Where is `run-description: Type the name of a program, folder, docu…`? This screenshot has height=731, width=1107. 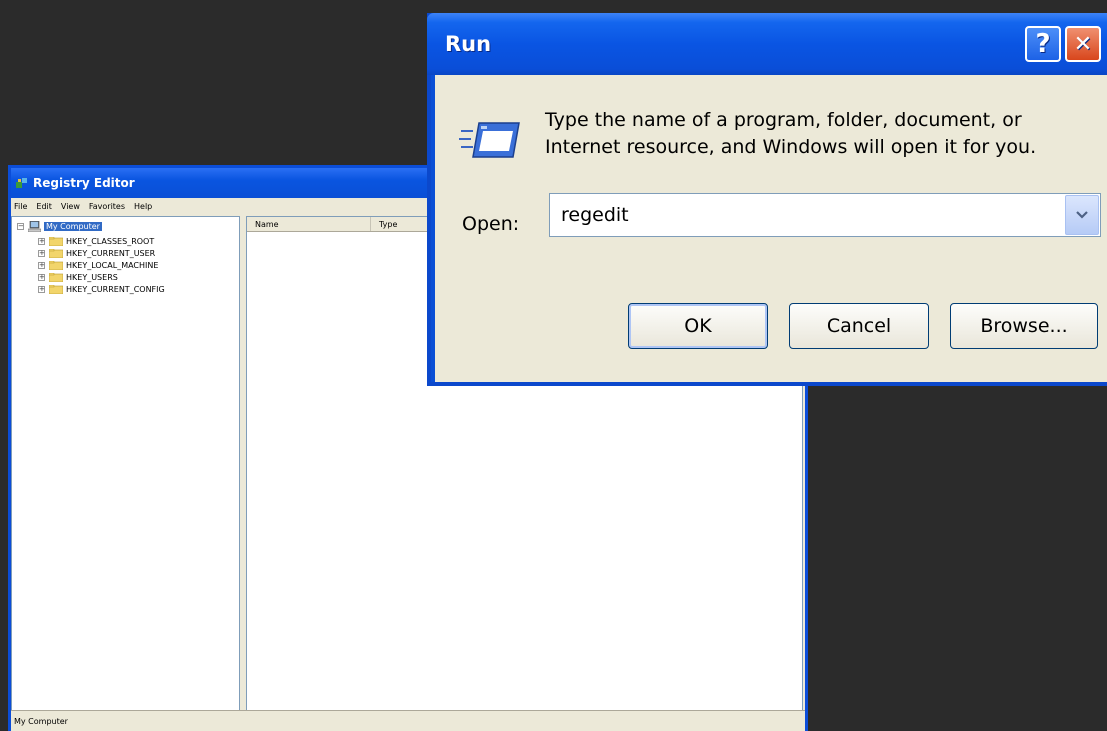
run-description: Type the name of a program, folder, docu… is located at coordinates (790, 134).